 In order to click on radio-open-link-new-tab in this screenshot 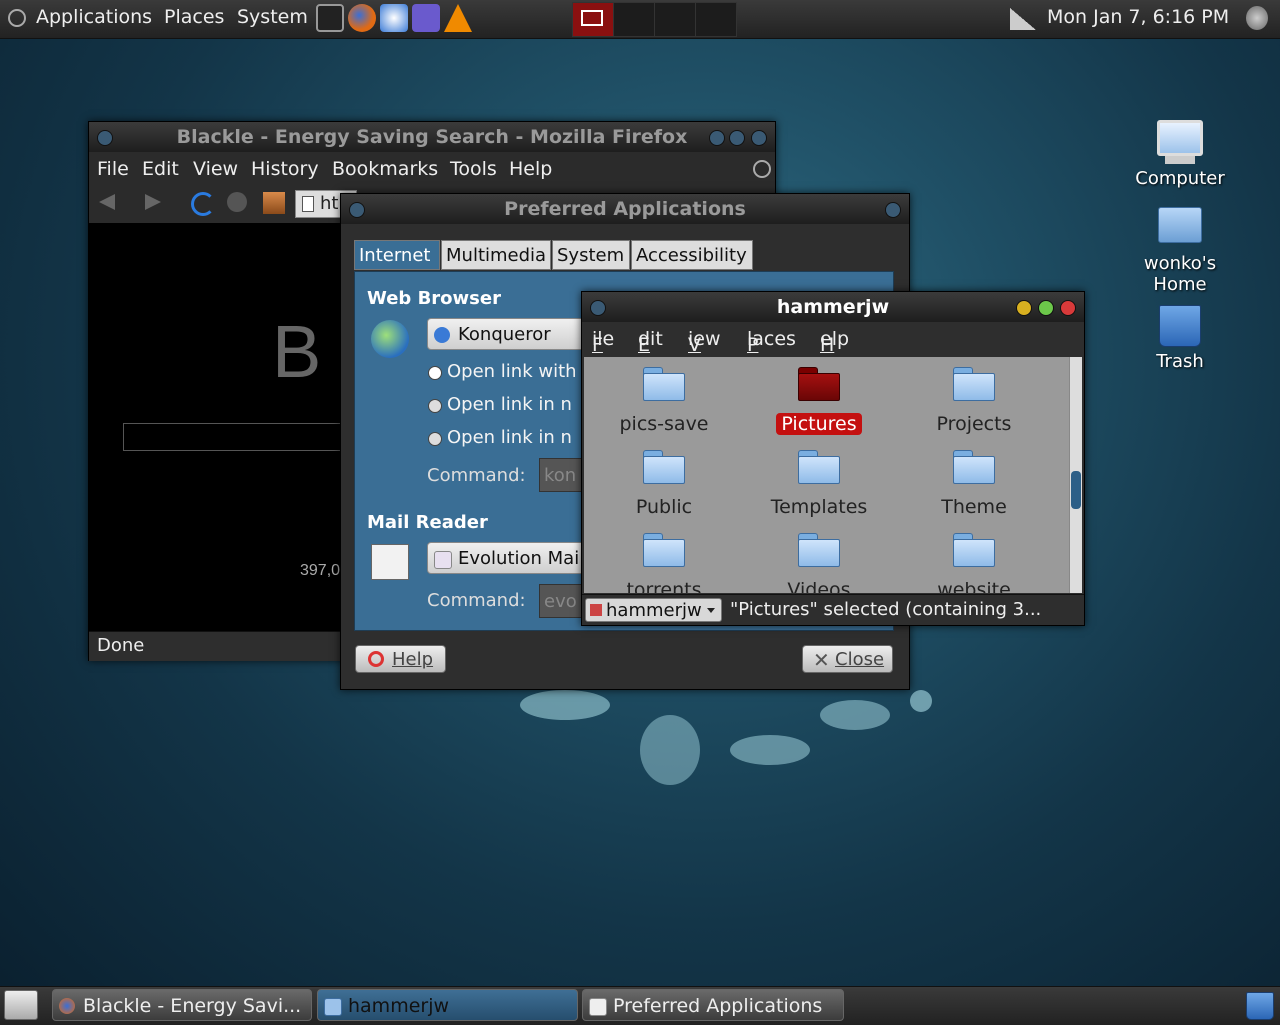, I will do `click(435, 439)`.